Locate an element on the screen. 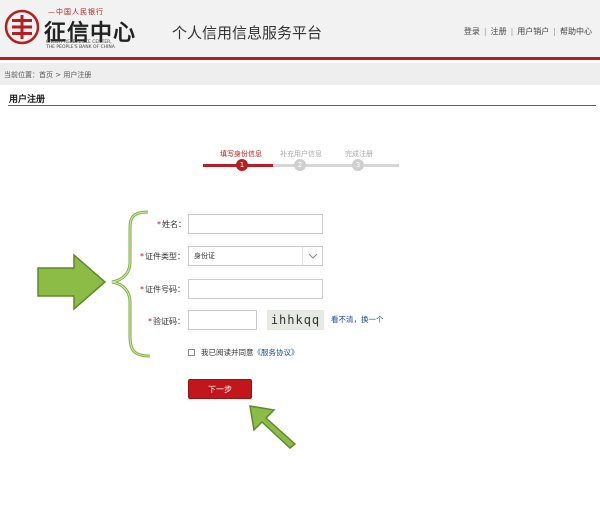  nav-help-link: 帮助中心 is located at coordinates (576, 31).